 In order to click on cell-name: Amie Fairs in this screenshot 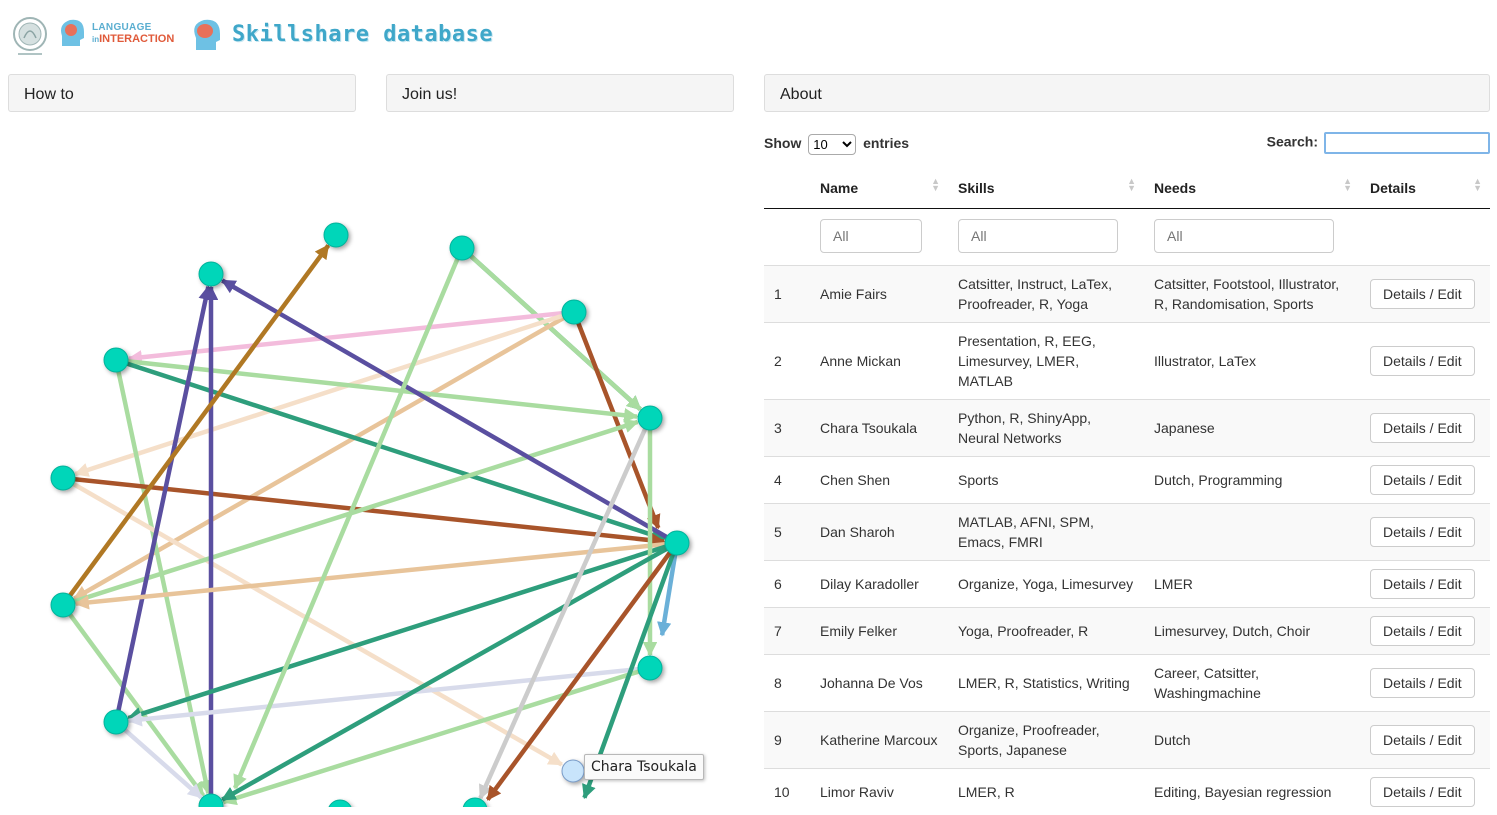, I will do `click(879, 294)`.